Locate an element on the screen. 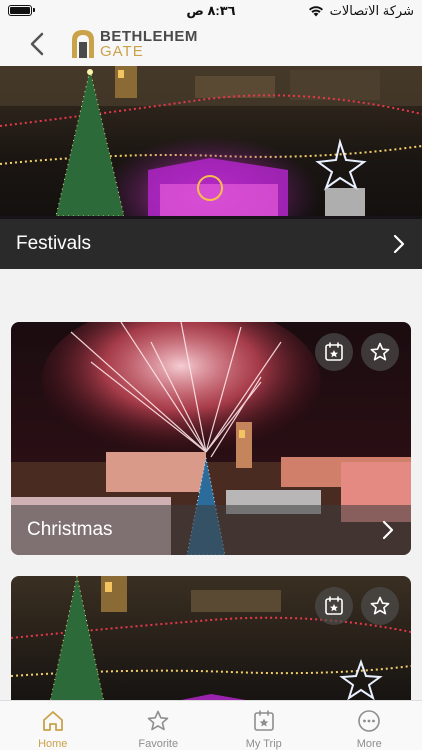  chevron-left-icon is located at coordinates (37, 44).